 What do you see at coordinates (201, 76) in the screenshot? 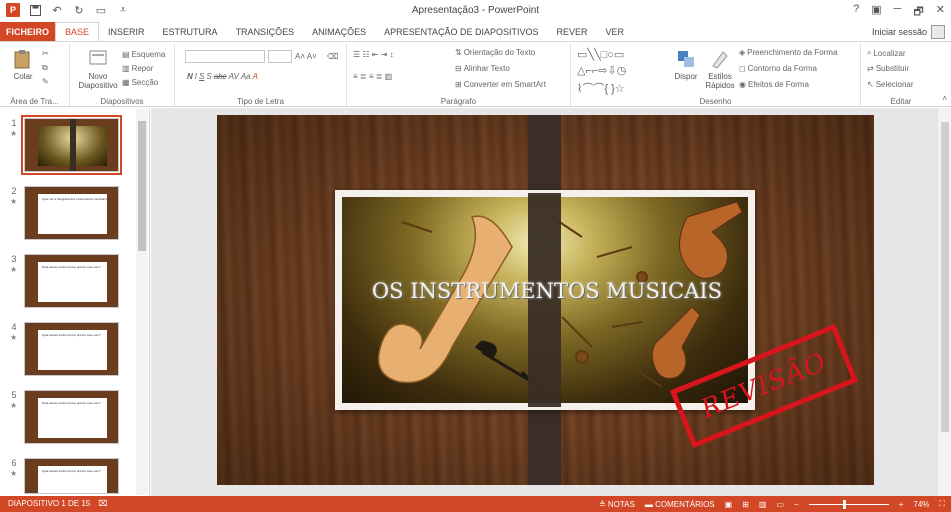
I see `underline-button: S` at bounding box center [201, 76].